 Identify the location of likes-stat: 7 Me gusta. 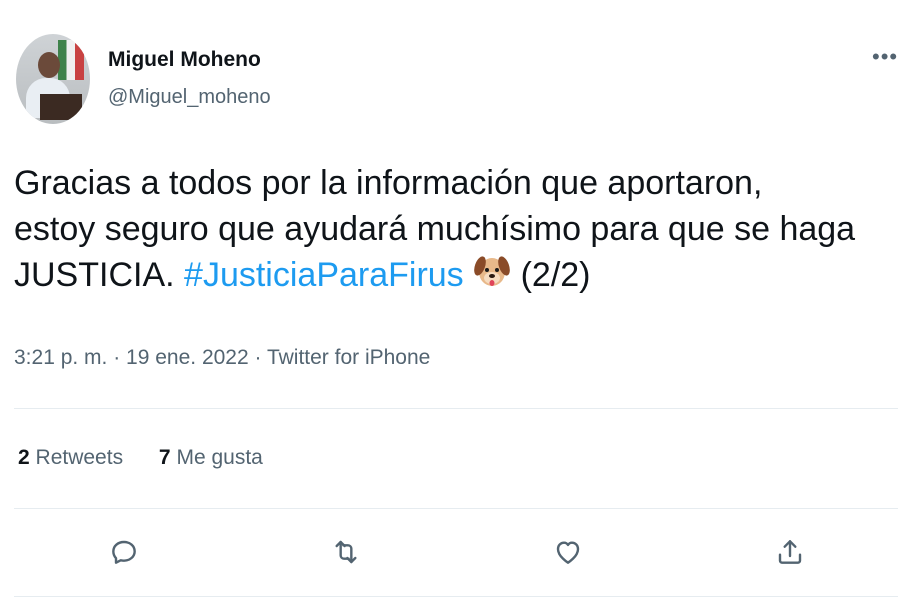
(211, 457).